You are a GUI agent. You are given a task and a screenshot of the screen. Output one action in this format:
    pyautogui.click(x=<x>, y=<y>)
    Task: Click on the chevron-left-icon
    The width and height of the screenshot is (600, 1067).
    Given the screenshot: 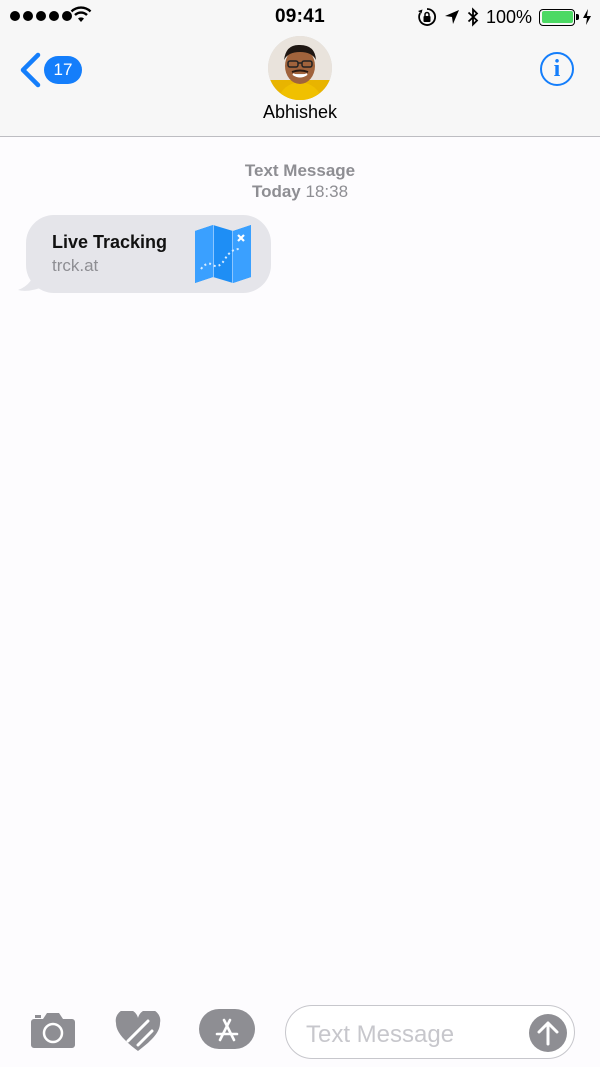 What is the action you would take?
    pyautogui.click(x=30, y=70)
    